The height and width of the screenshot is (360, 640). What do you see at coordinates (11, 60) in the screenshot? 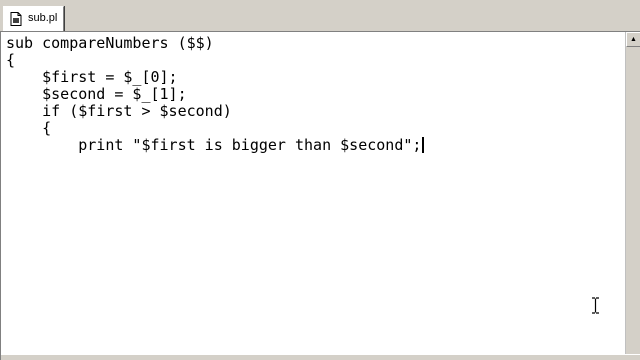
I see `code-line-2: {` at bounding box center [11, 60].